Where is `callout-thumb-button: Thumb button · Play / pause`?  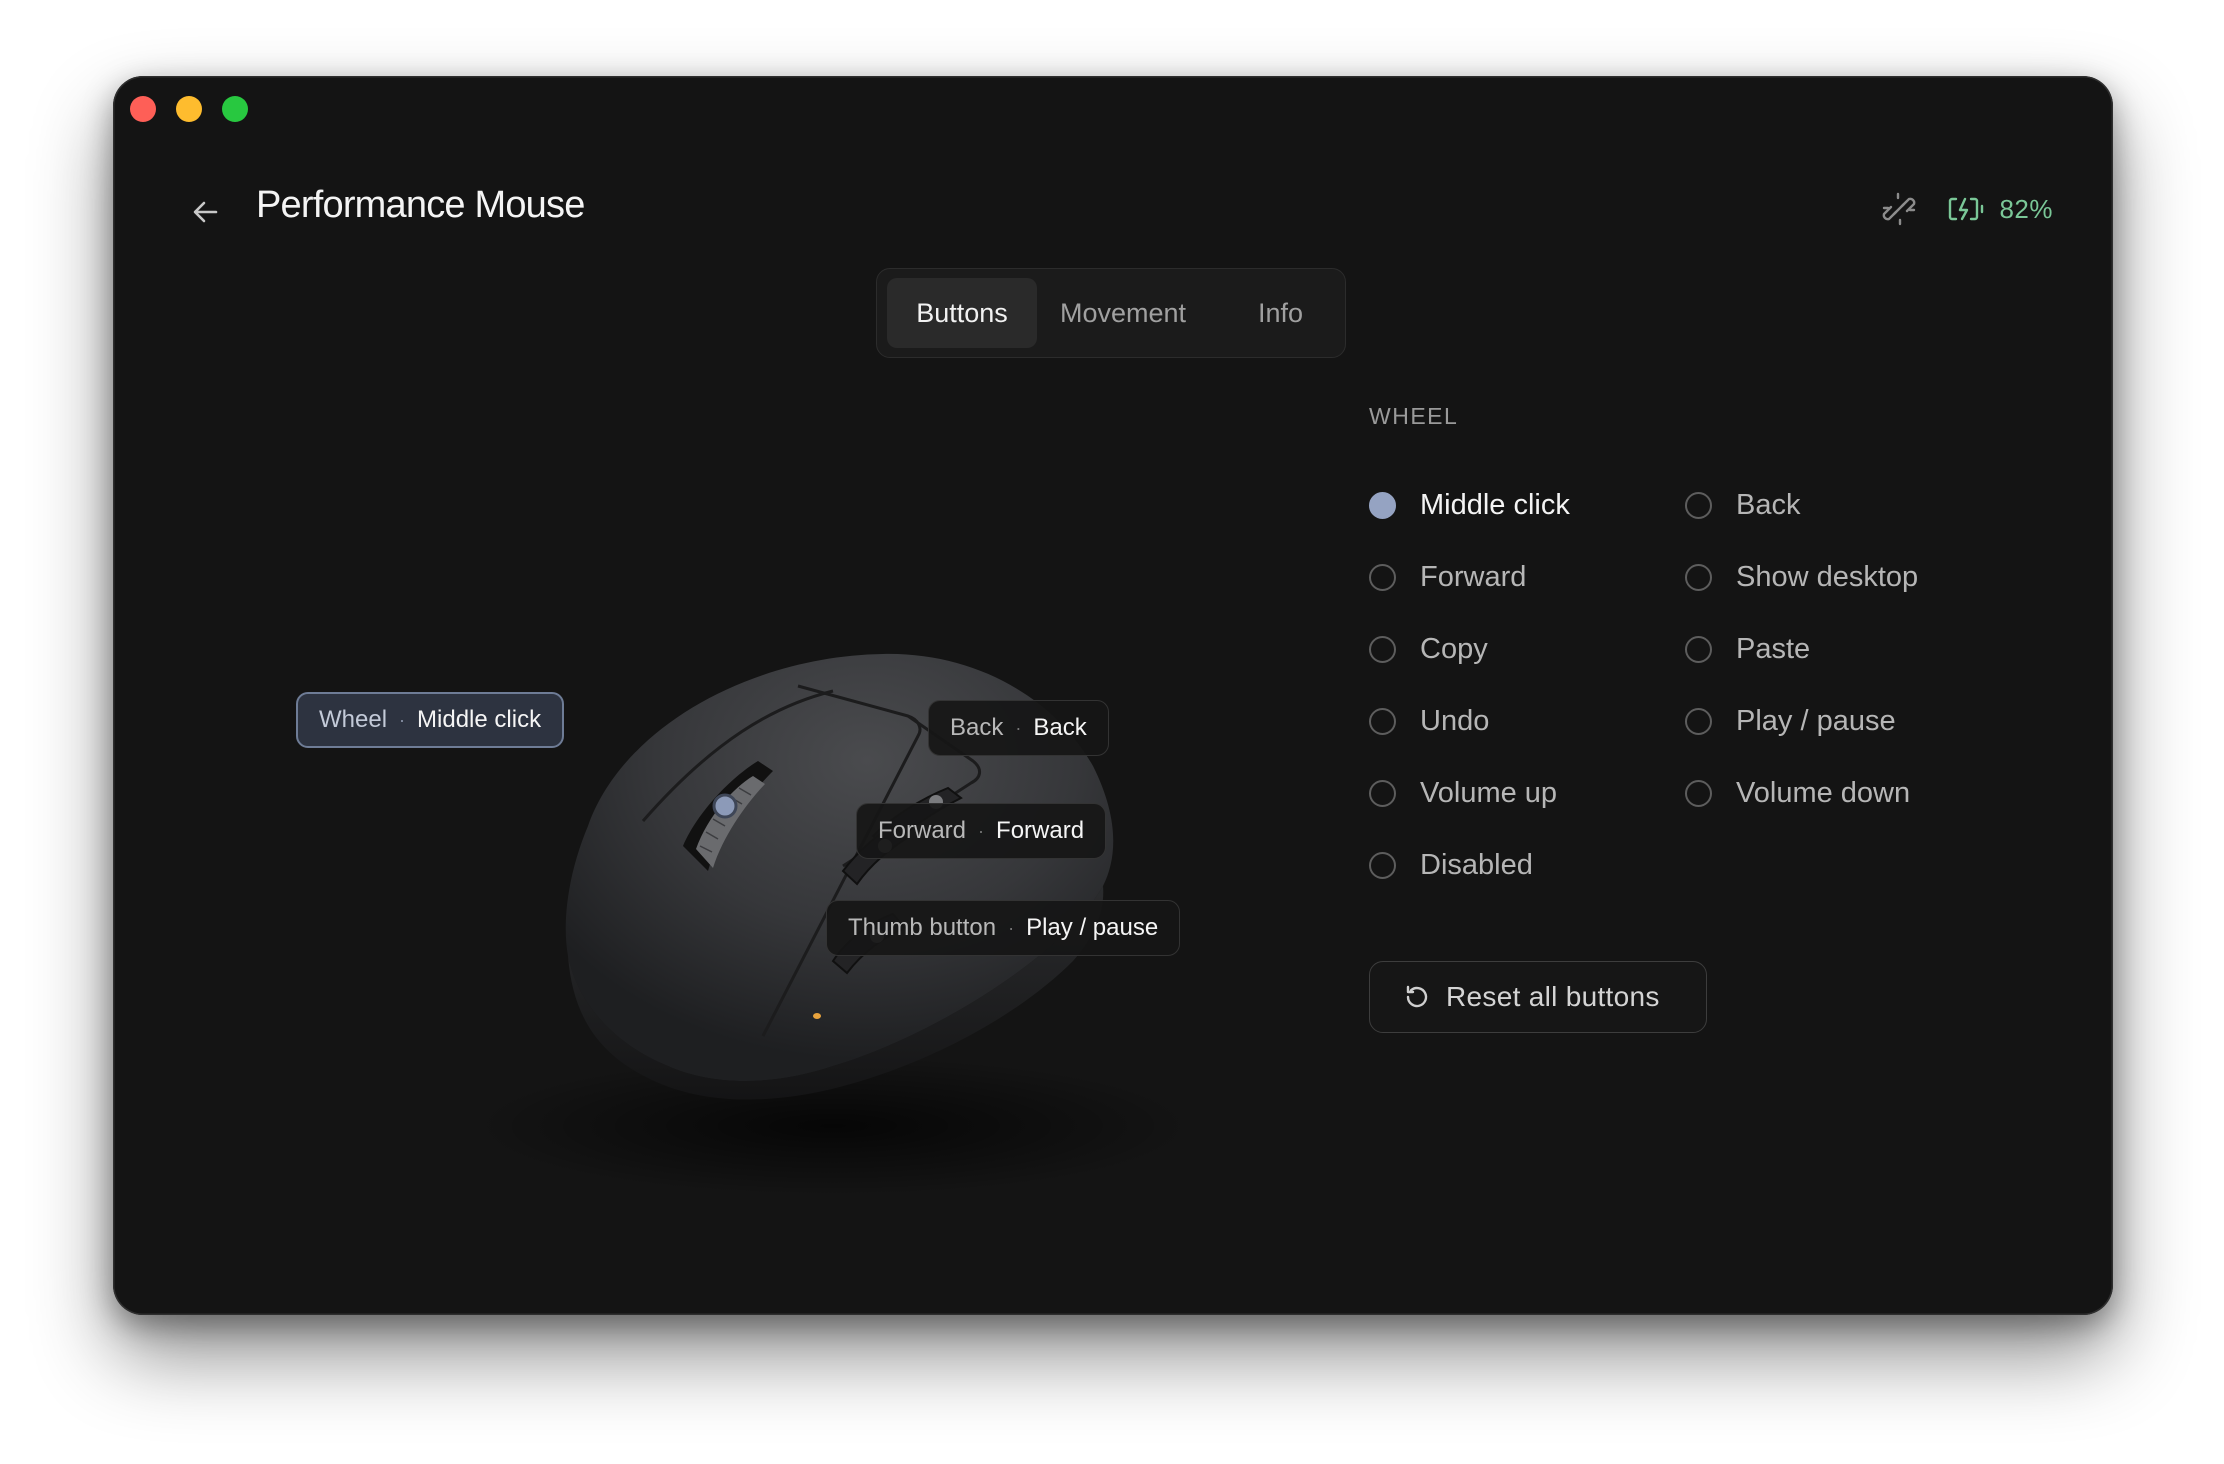
callout-thumb-button: Thumb button · Play / pause is located at coordinates (1003, 928).